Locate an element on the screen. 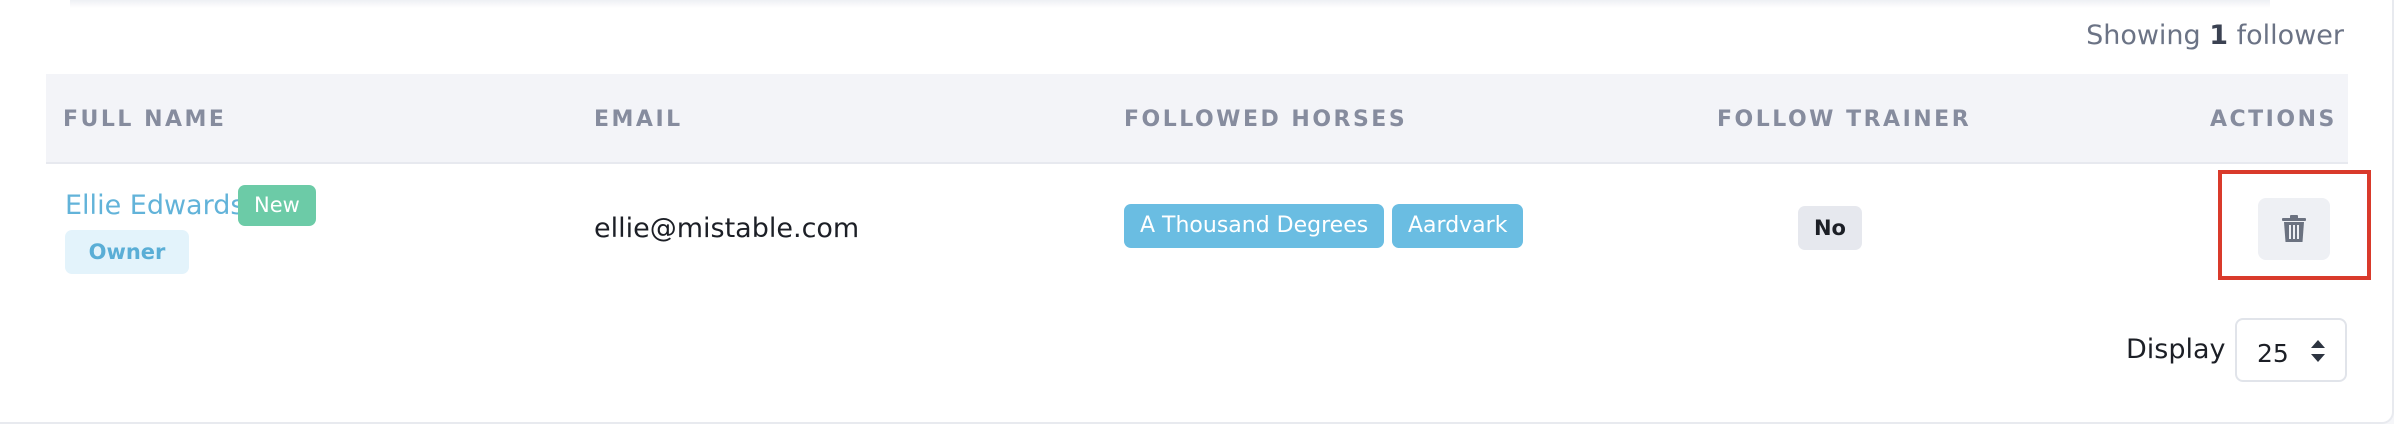  delete-follower-button is located at coordinates (2294, 229).